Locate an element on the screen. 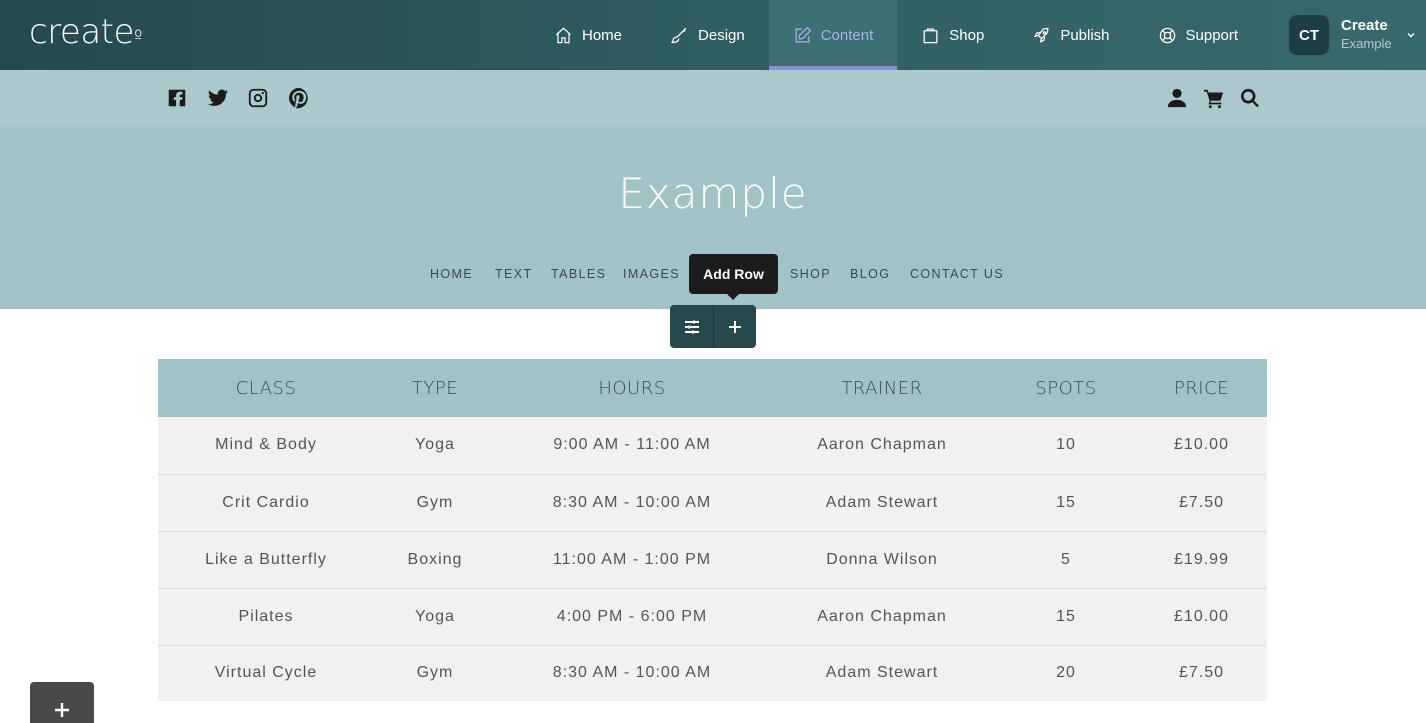  row-settings-button is located at coordinates (691, 326).